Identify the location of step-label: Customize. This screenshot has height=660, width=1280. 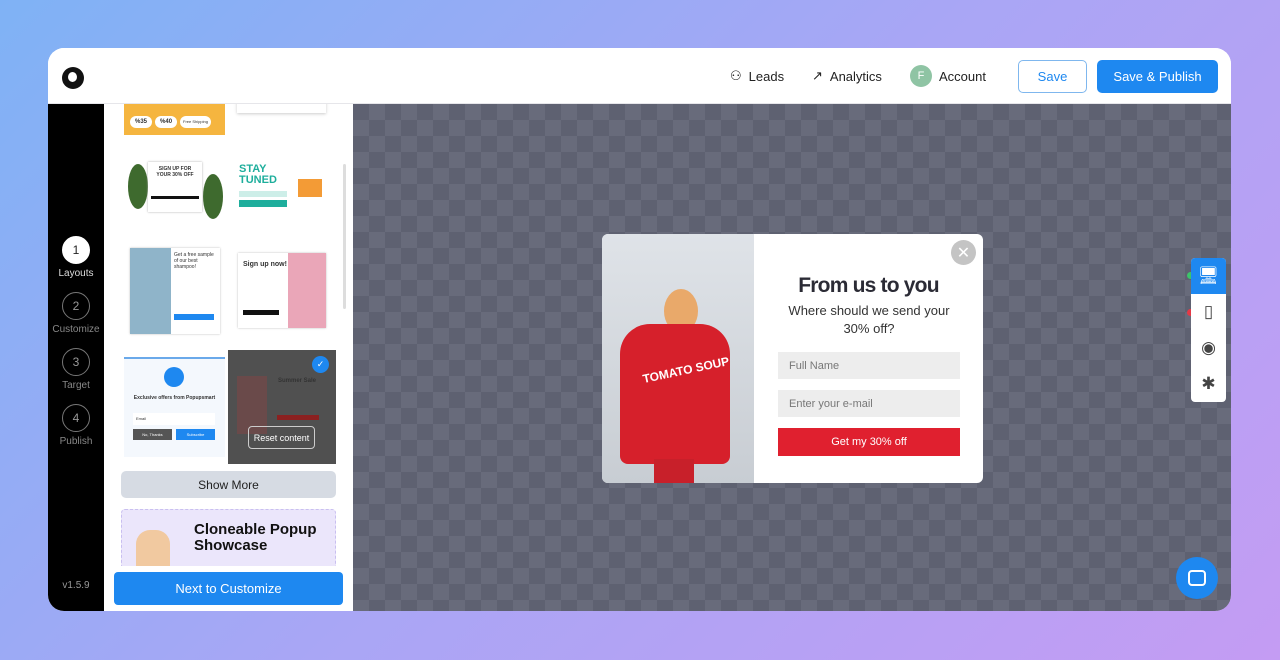
(76, 329).